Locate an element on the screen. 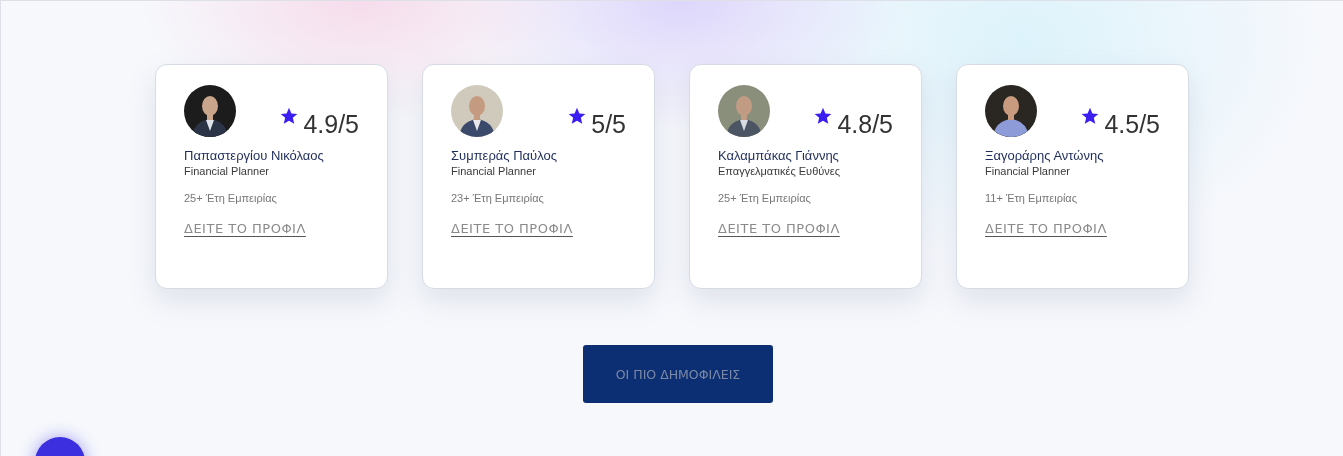  advisor-name: Παπαστεργίου Νικόλαος is located at coordinates (254, 155).